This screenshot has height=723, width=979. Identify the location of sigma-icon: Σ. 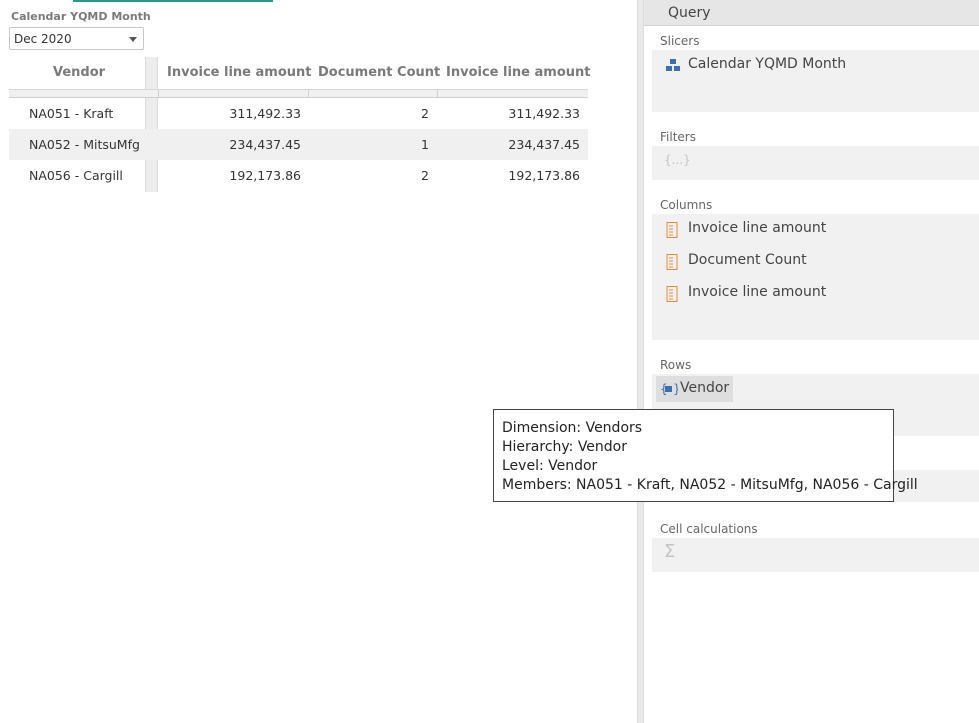
(670, 551).